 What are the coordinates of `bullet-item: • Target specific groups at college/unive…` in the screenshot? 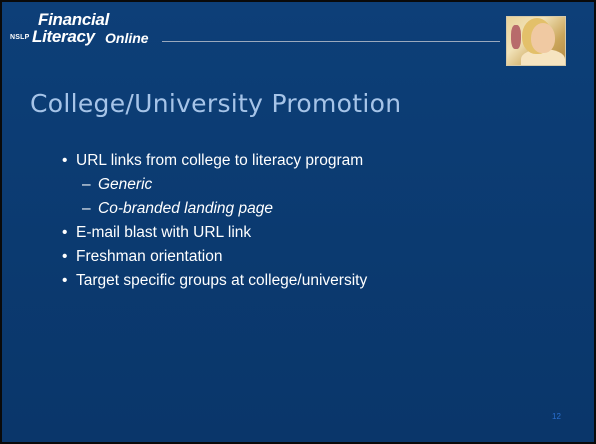 It's located at (214, 281).